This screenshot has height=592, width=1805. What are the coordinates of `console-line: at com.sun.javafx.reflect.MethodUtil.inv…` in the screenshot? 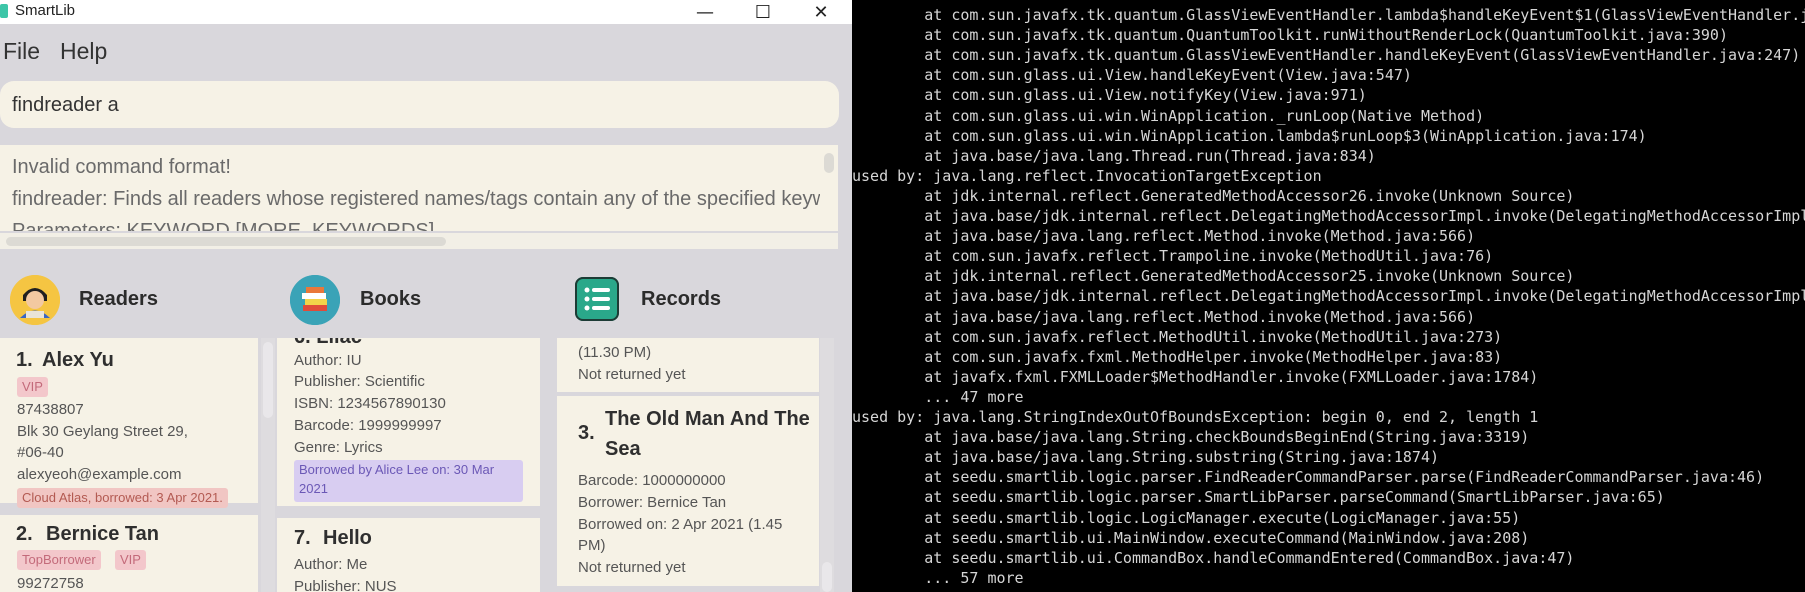 It's located at (1177, 336).